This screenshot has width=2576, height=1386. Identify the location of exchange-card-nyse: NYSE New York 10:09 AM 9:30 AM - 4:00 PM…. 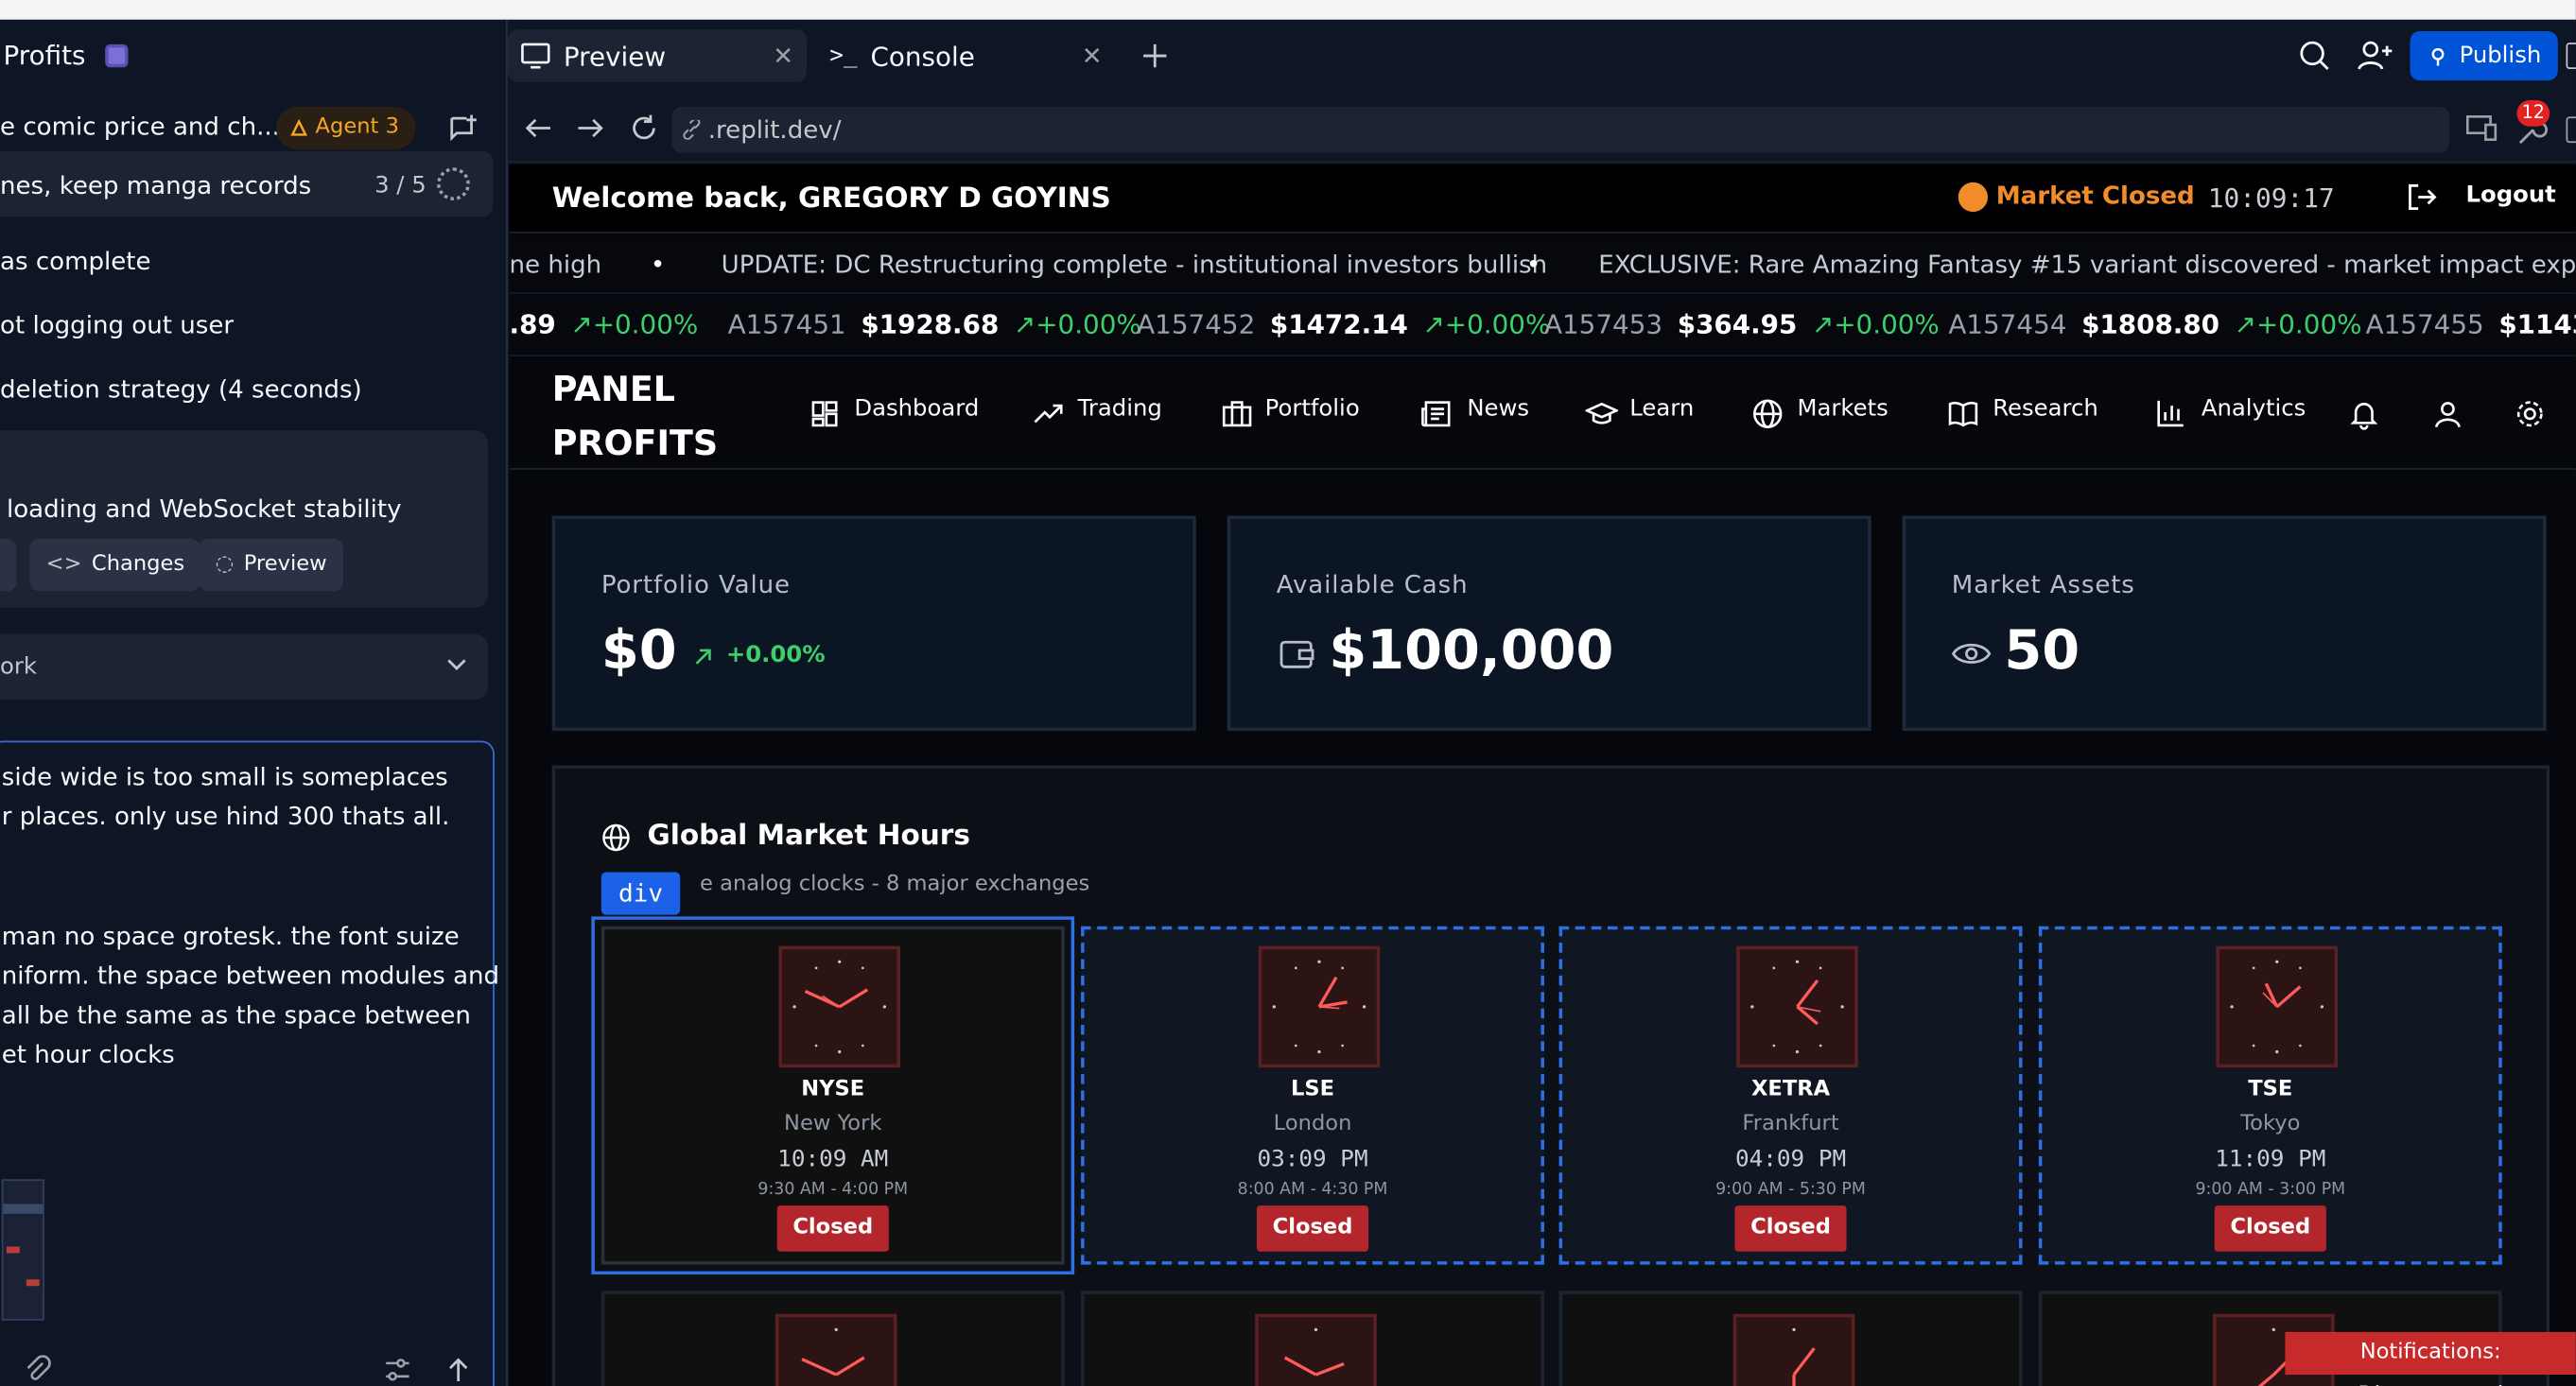
(833, 1095).